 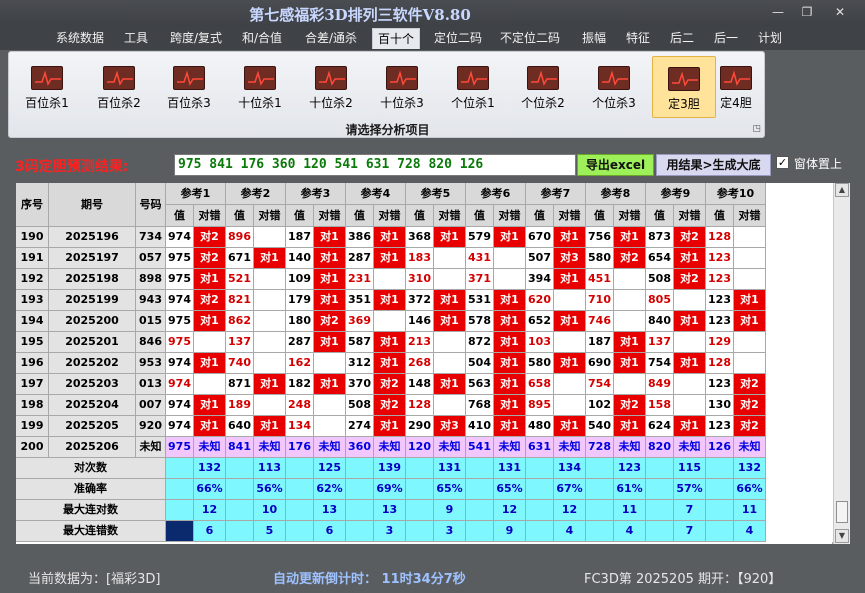 I want to click on ribbon-button: 十位杀2, so click(x=331, y=87).